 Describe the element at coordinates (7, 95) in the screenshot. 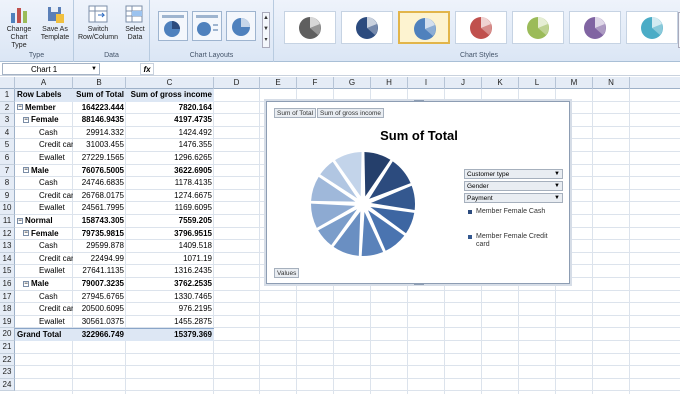

I see `row-header-1: 1` at that location.